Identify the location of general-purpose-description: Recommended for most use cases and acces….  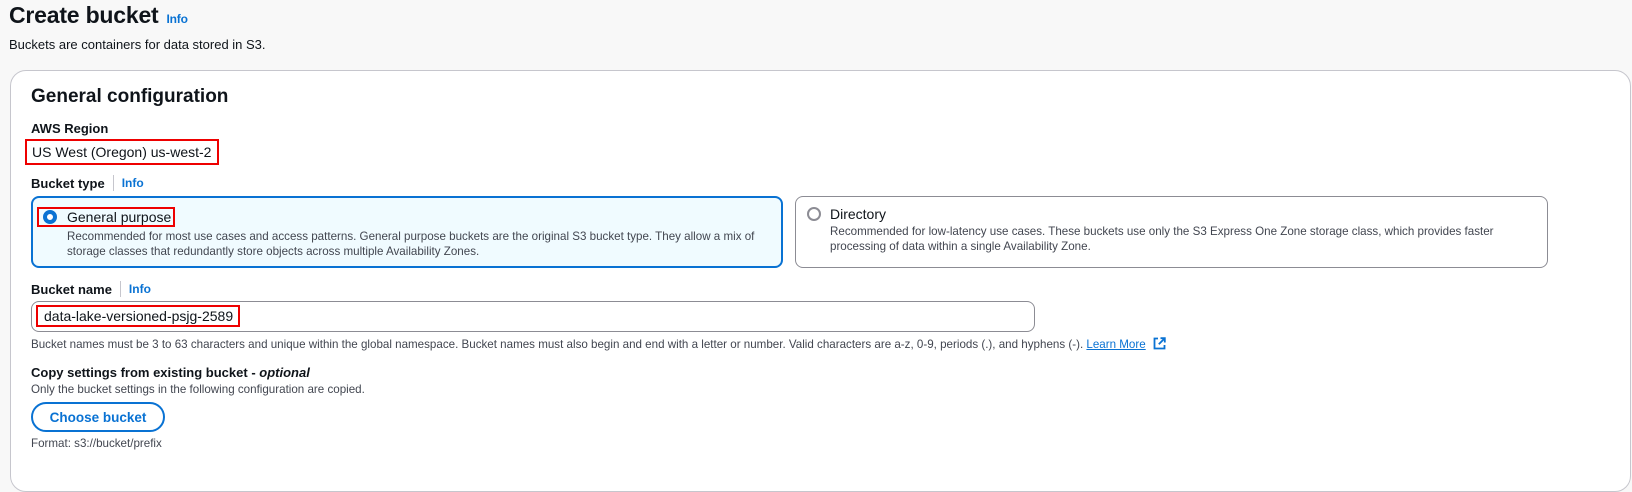
(411, 244).